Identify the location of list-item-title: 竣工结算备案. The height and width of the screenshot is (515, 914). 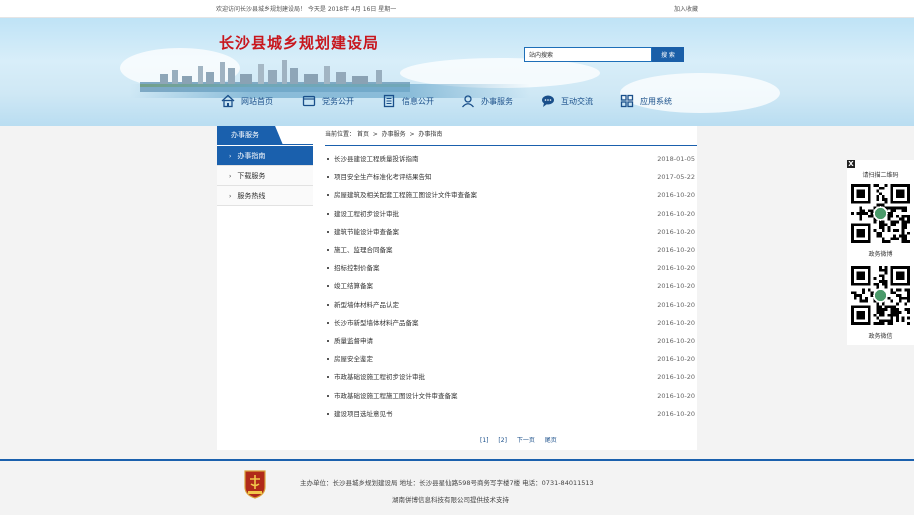
(353, 286).